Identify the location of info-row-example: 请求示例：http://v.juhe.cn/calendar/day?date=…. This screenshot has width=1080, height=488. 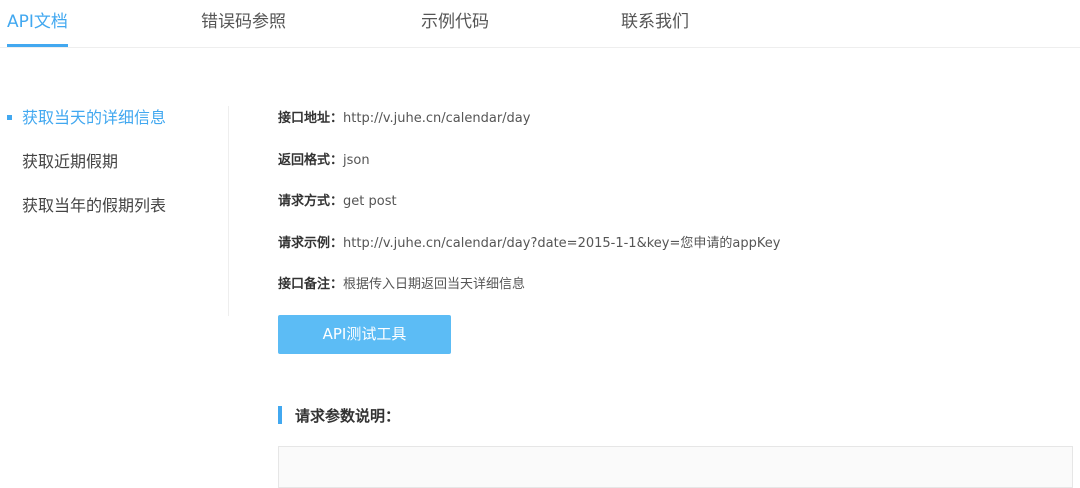
(529, 244).